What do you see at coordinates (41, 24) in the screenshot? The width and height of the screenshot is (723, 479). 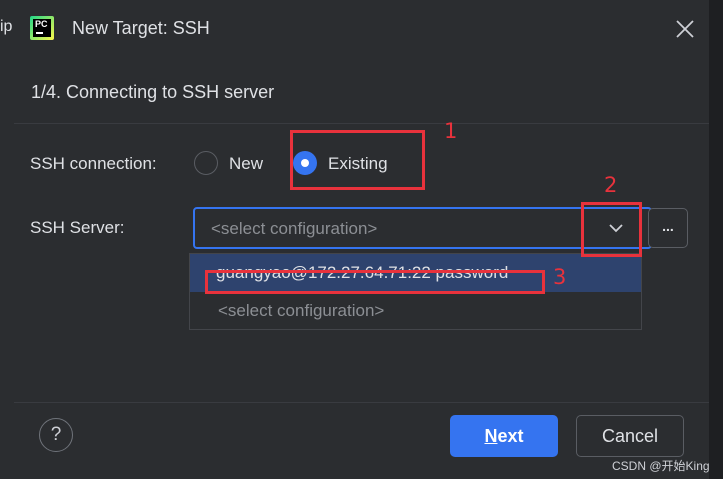 I see `pycharm-logo-text: PC` at bounding box center [41, 24].